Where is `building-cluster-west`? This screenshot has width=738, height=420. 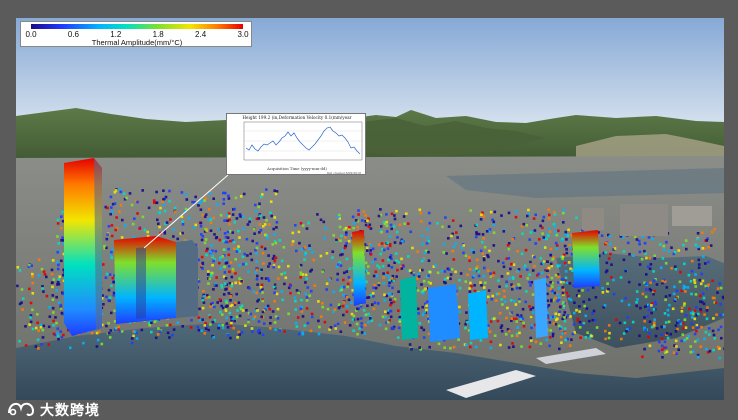
building-cluster-west is located at coordinates (156, 280).